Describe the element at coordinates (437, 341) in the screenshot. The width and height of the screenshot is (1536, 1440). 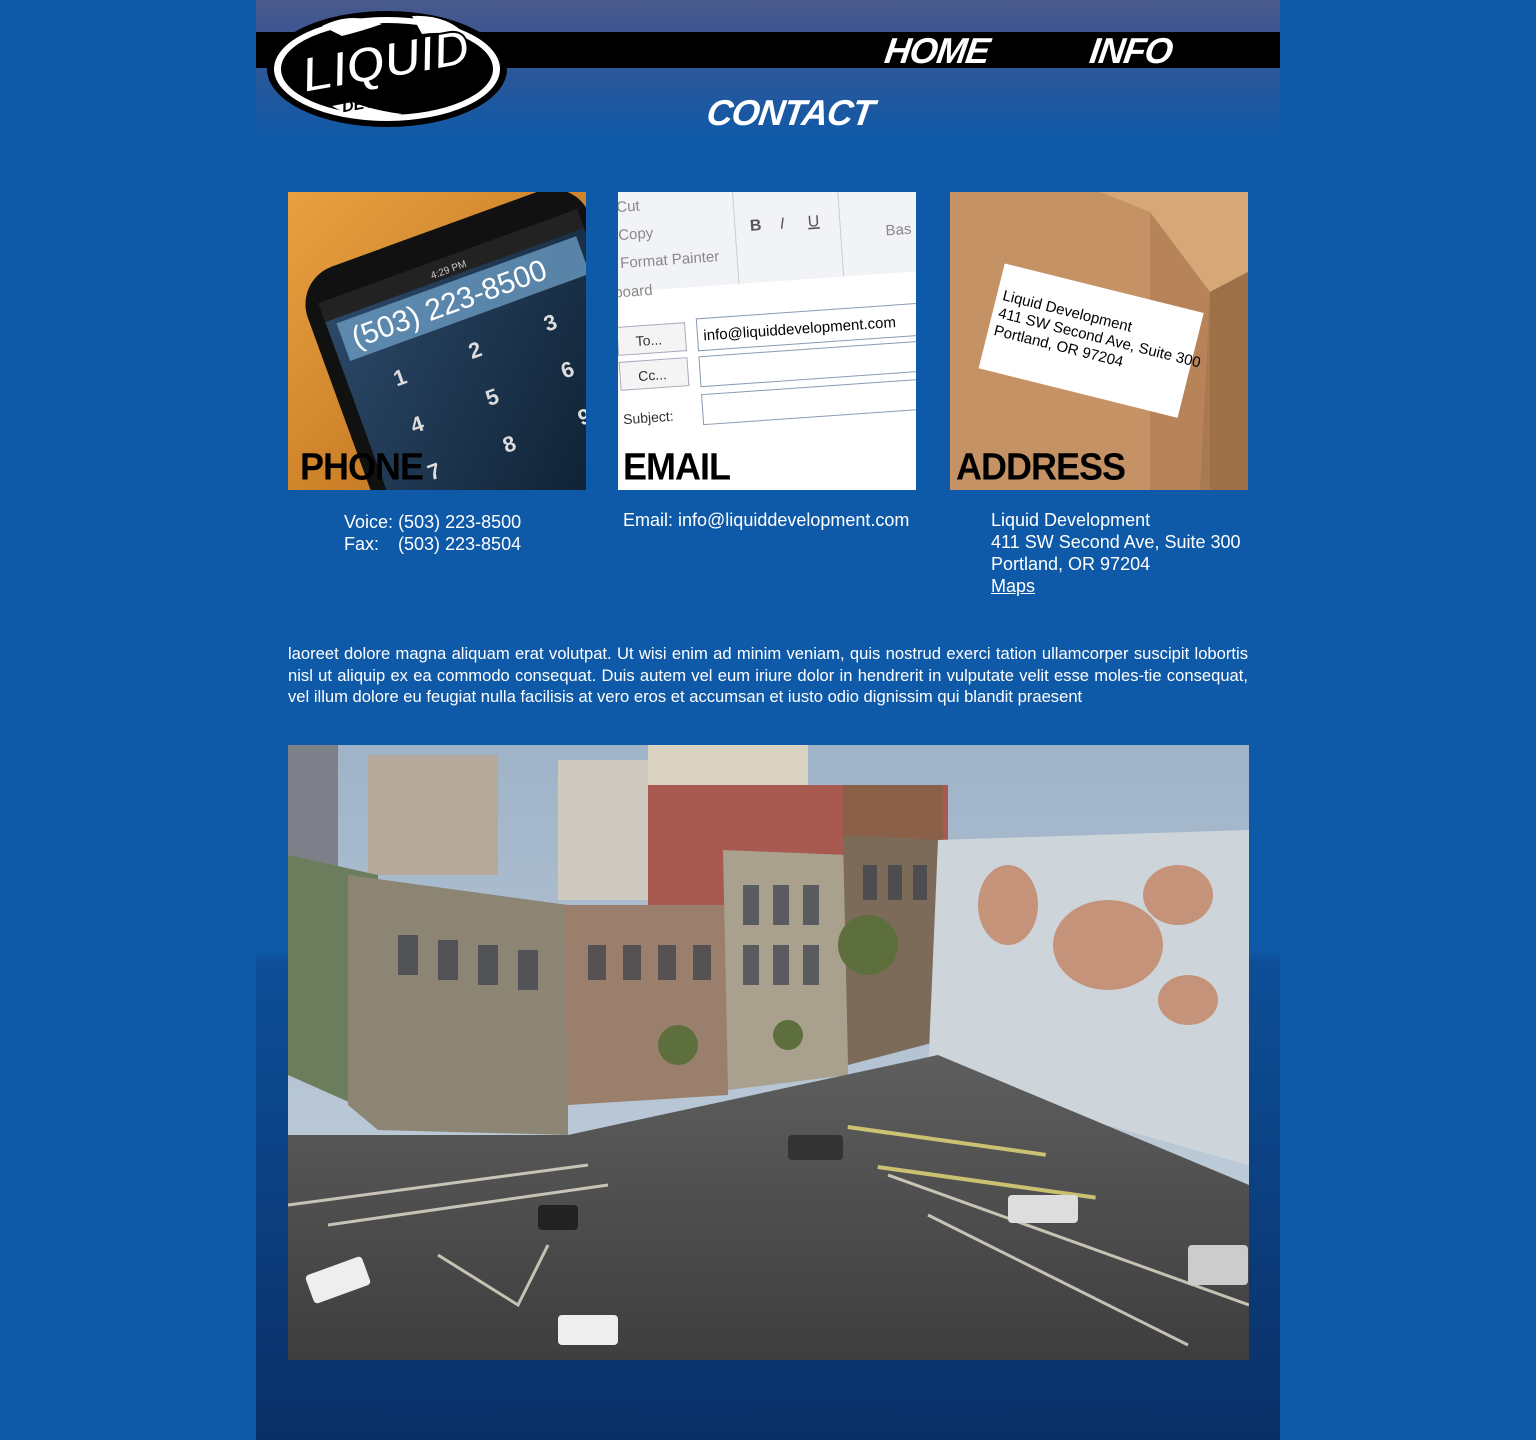
I see `phone-card: (503) 223-8500 4:29 PM 123 456 789 PHONE` at that location.